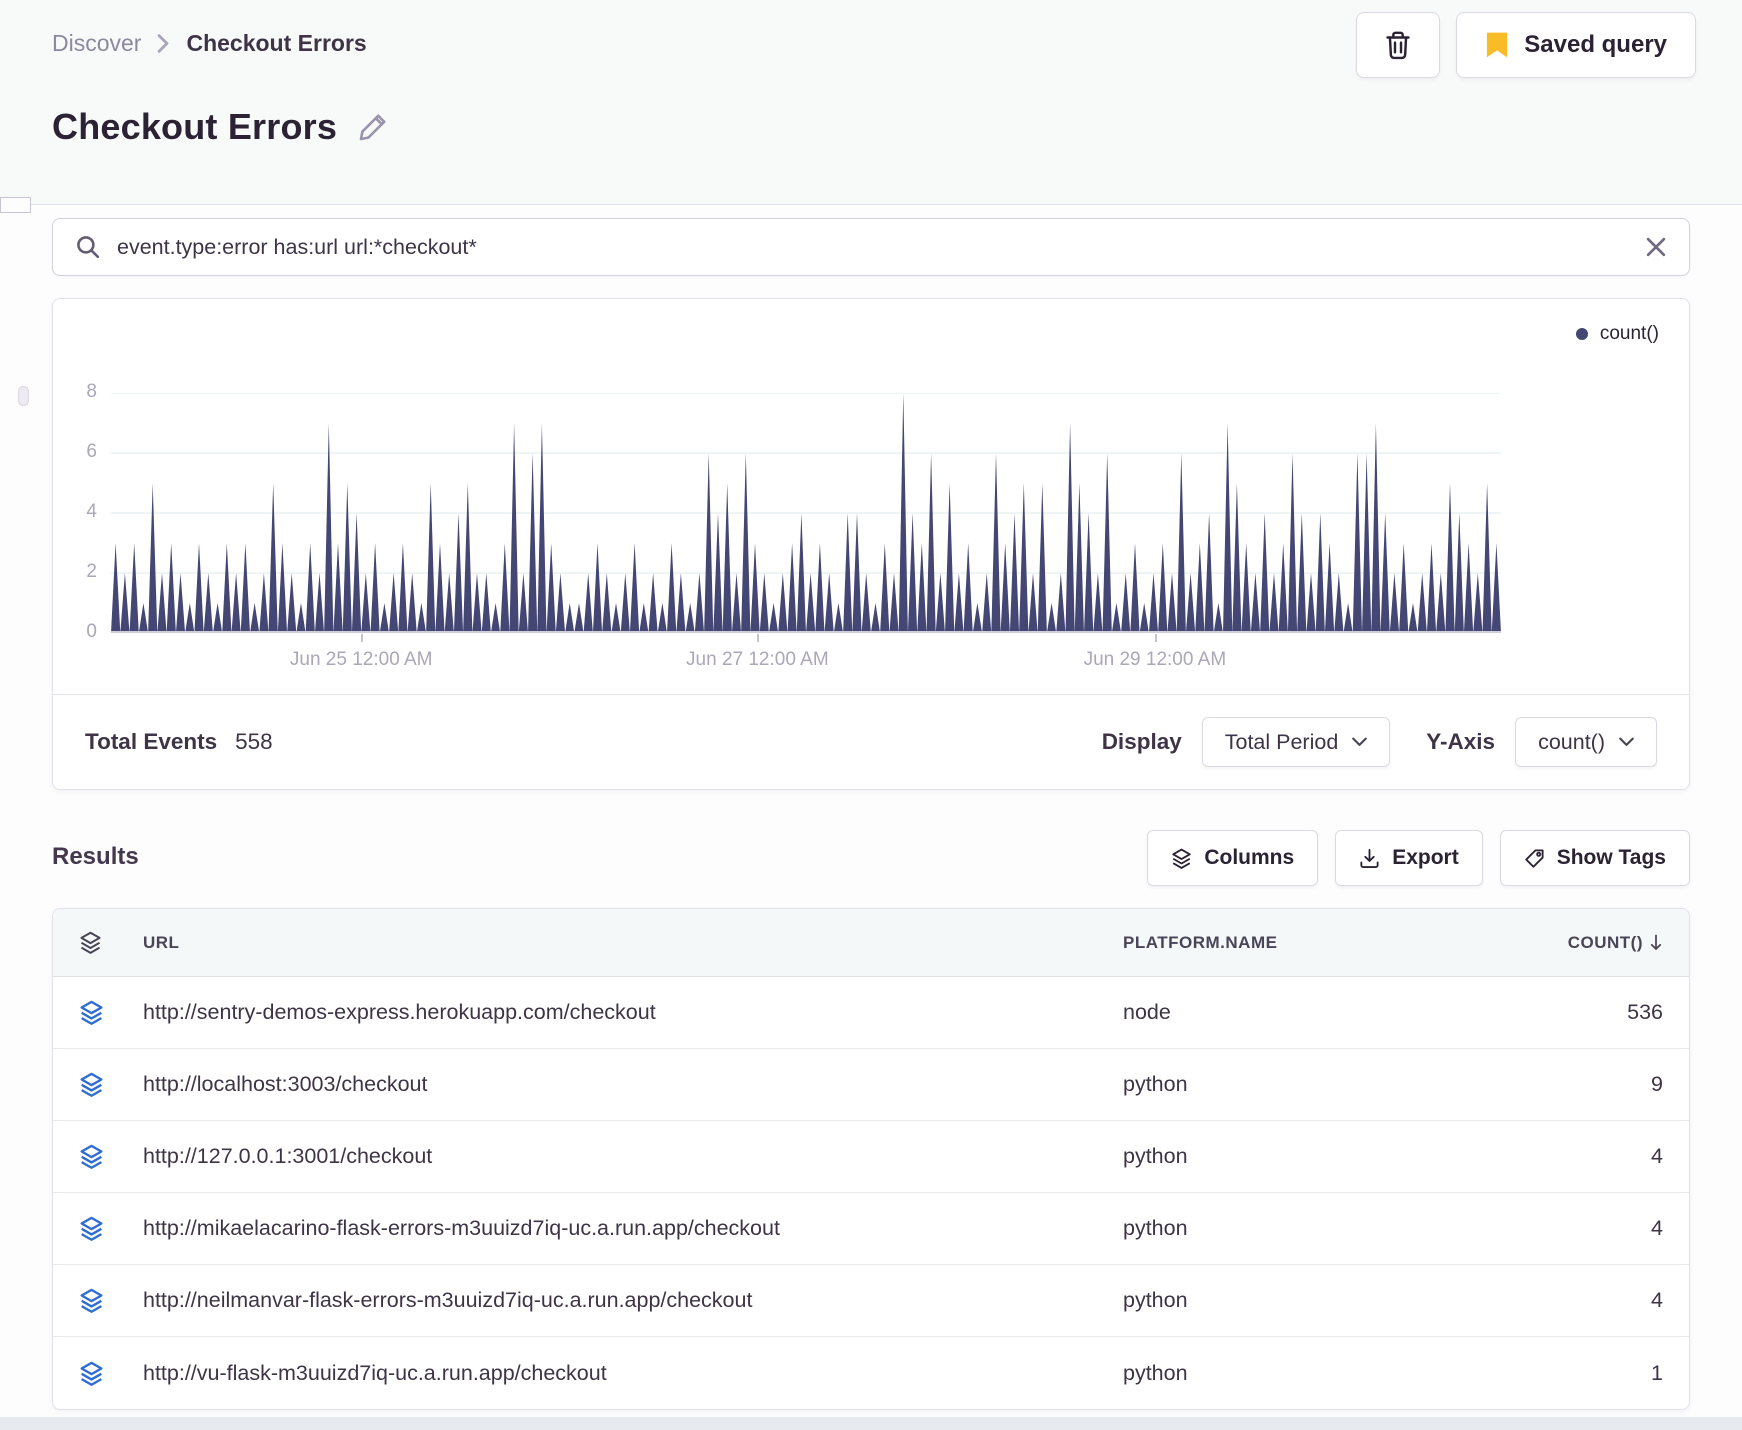 The image size is (1742, 1430). I want to click on column-header-platform: PLATFORM.NAME, so click(1298, 943).